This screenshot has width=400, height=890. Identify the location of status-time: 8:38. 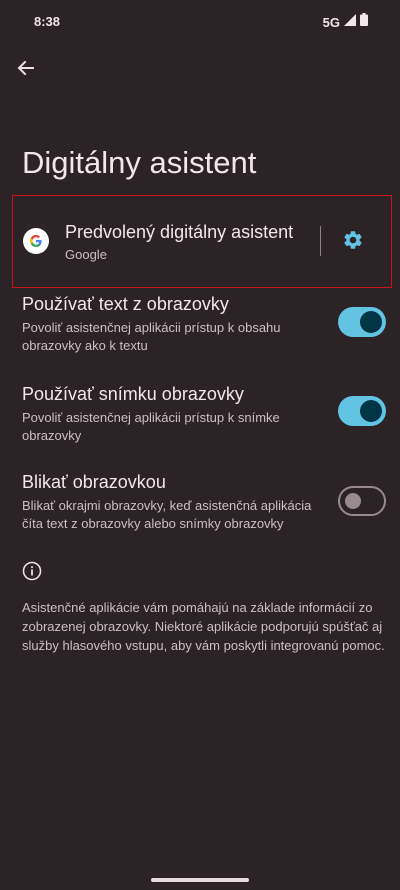
(47, 21).